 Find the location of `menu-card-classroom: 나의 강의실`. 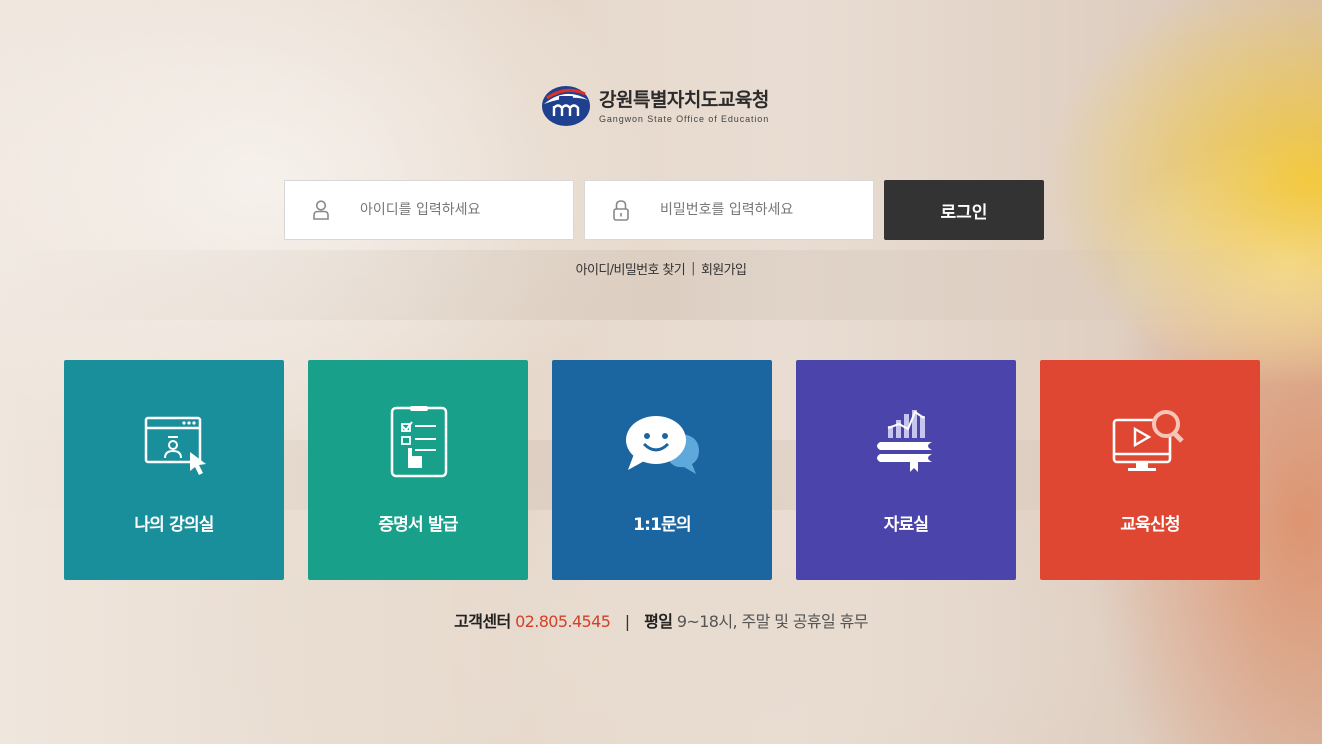

menu-card-classroom: 나의 강의실 is located at coordinates (174, 470).